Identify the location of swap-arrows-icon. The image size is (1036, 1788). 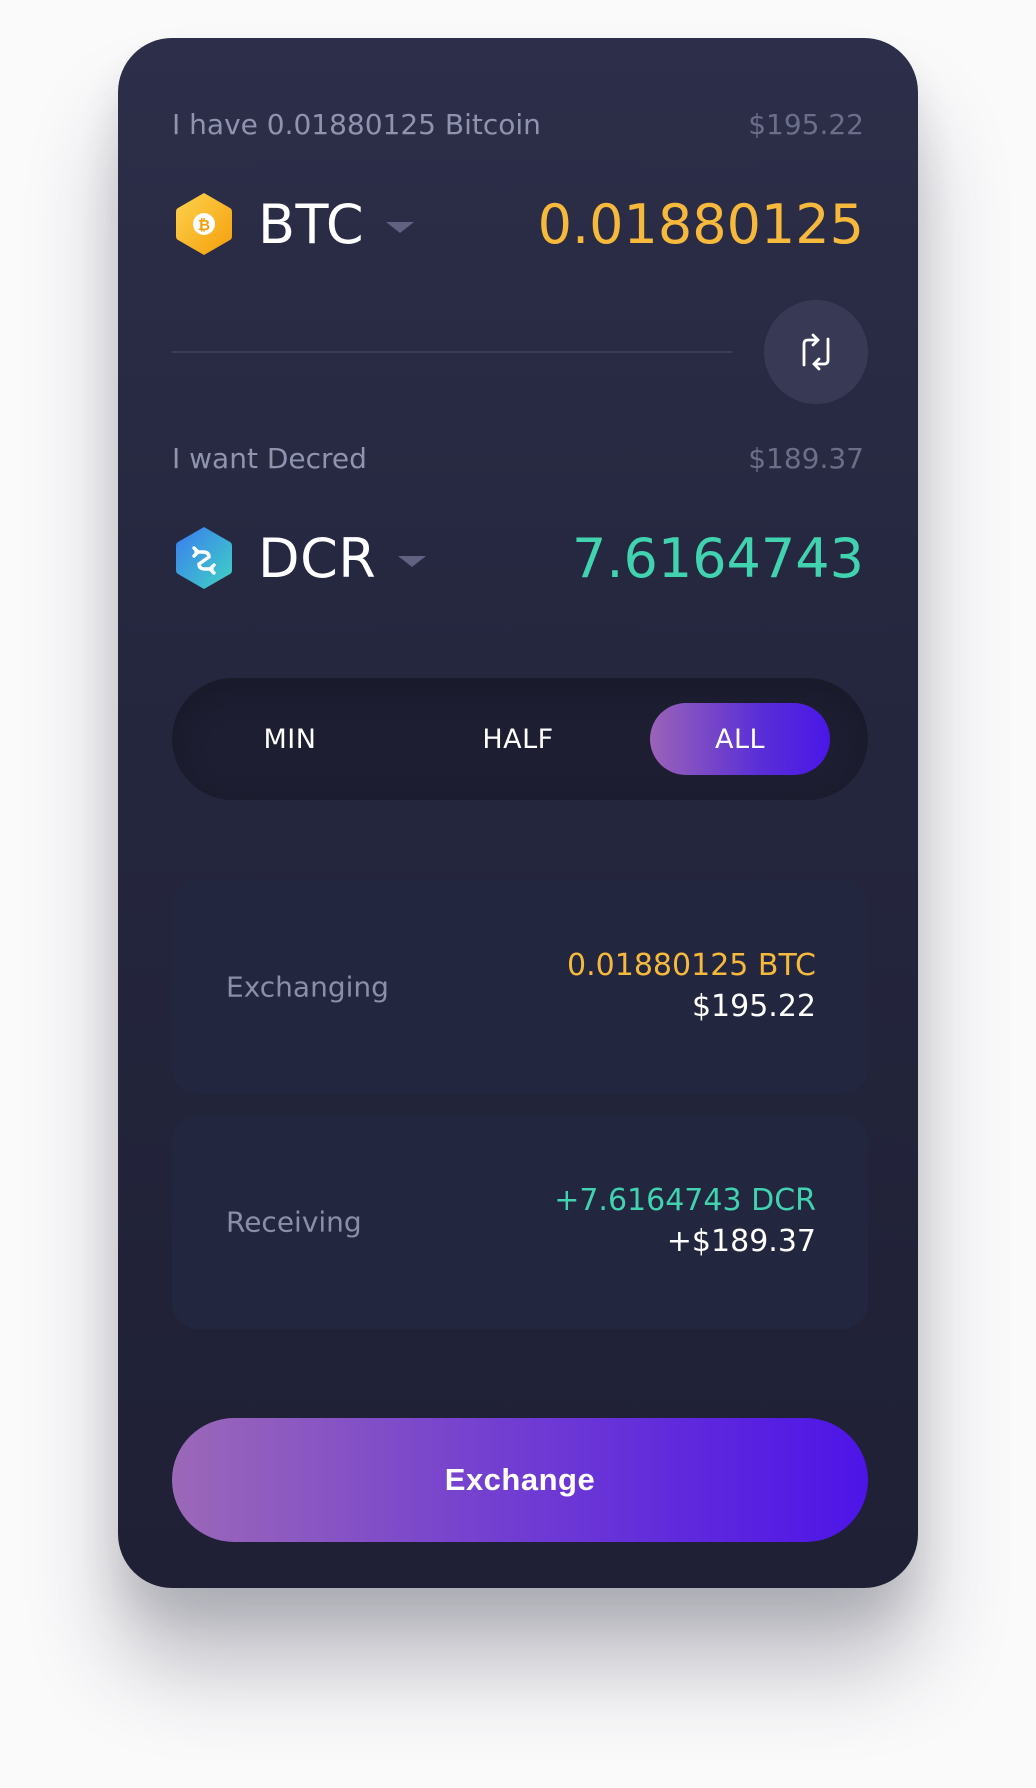
(816, 352).